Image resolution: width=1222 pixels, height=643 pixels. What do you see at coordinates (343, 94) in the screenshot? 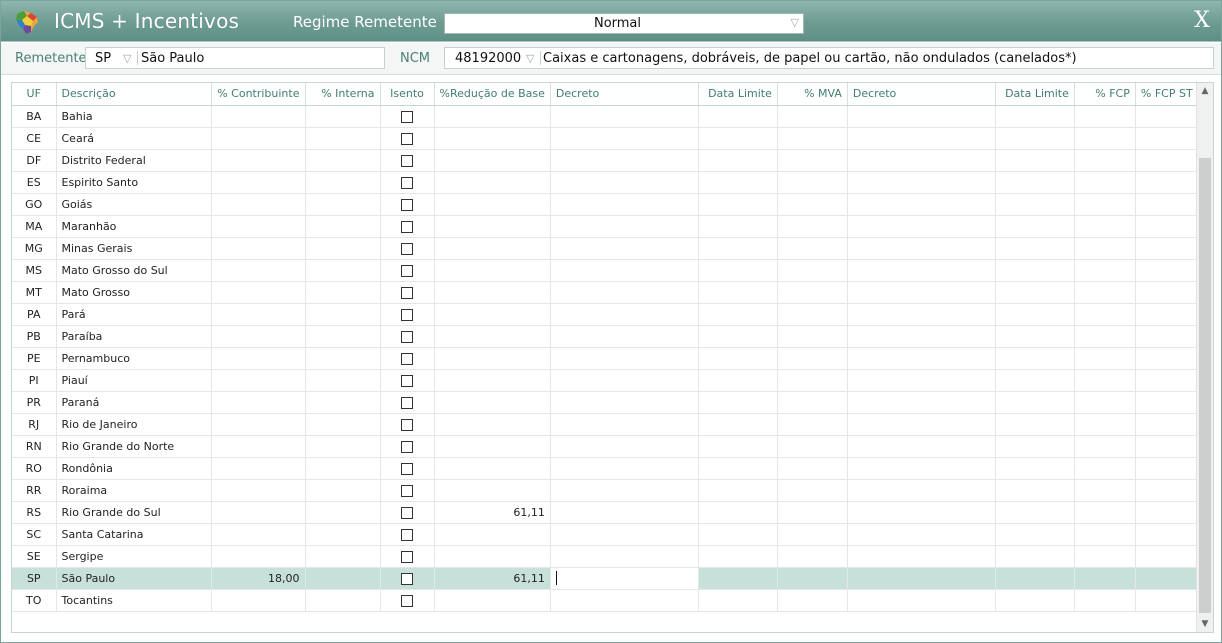
I see `col-interna: % Interna` at bounding box center [343, 94].